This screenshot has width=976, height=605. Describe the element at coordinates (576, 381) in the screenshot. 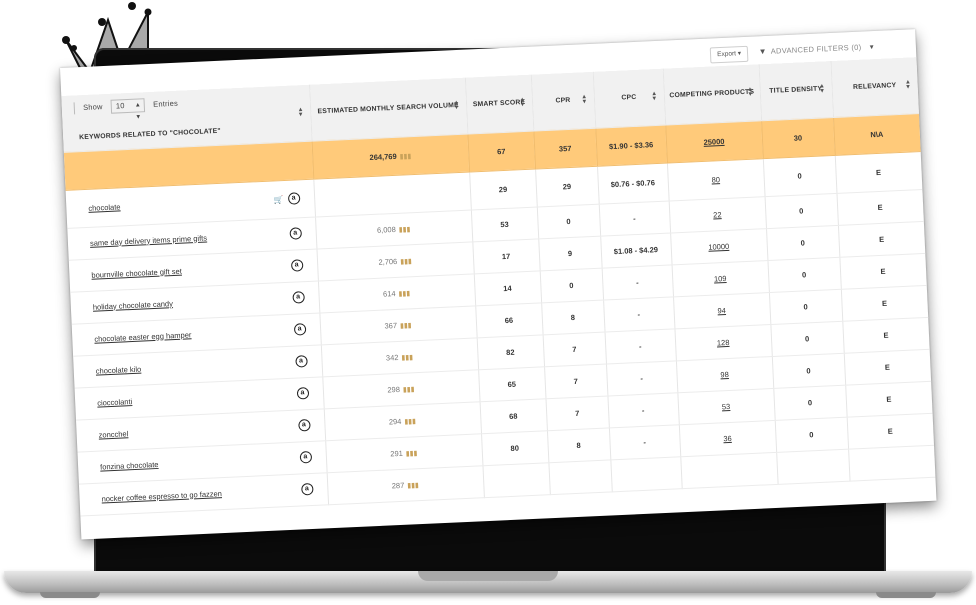

I see `cpr-cell: 7` at that location.